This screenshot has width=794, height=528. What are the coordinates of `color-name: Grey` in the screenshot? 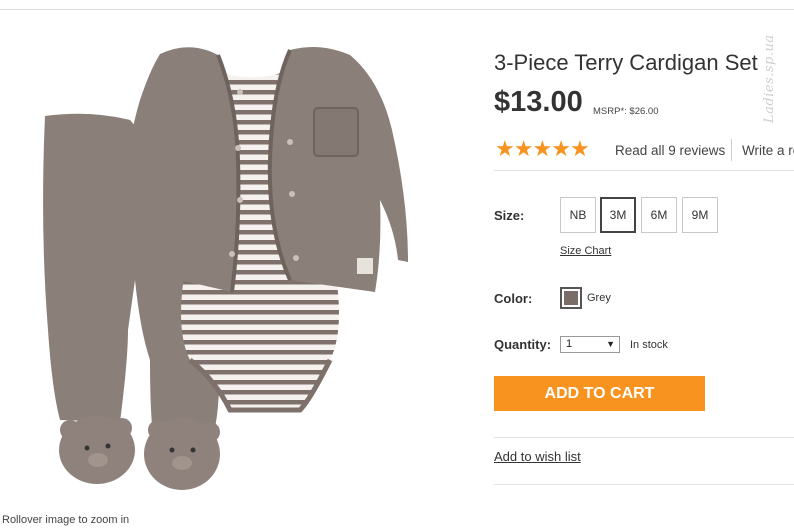 It's located at (599, 298).